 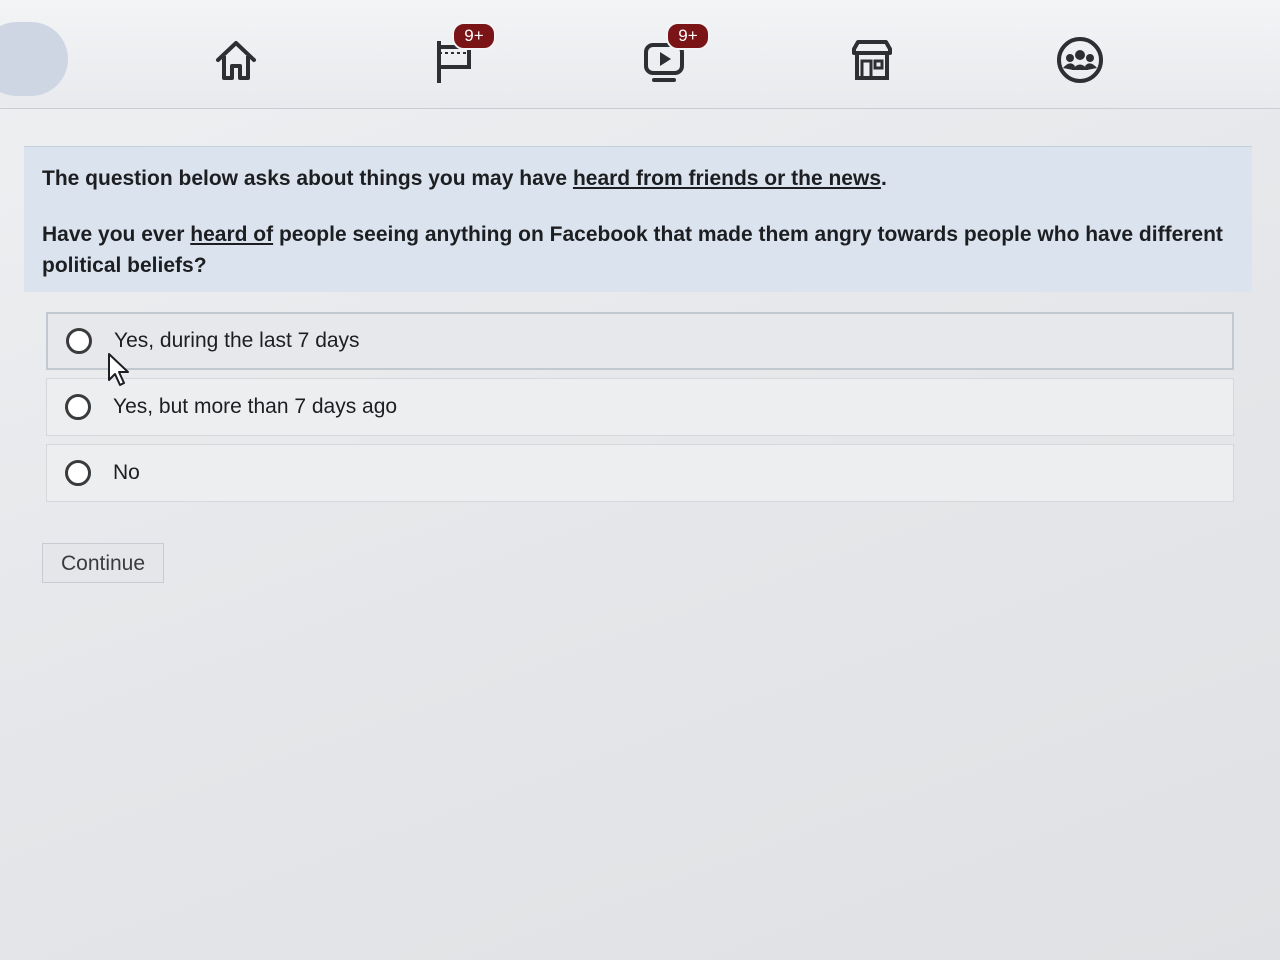 I want to click on answer-option-label: Yes, during the last 7 days, so click(x=237, y=340).